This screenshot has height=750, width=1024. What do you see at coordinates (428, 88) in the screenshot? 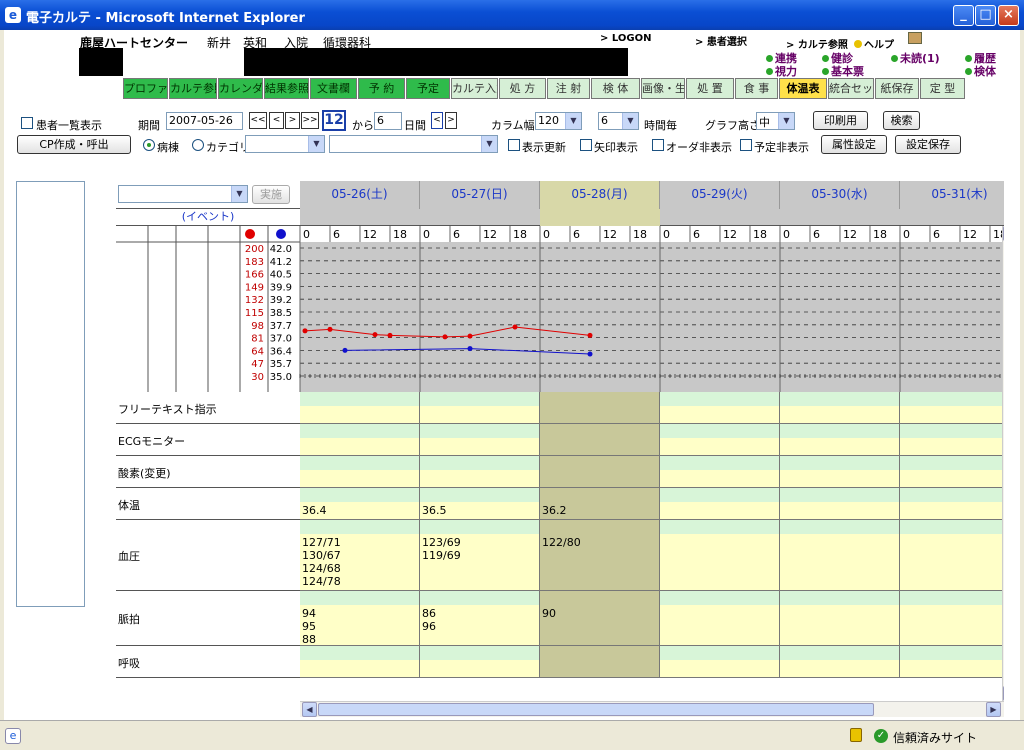
I see `tab-6: 予定` at bounding box center [428, 88].